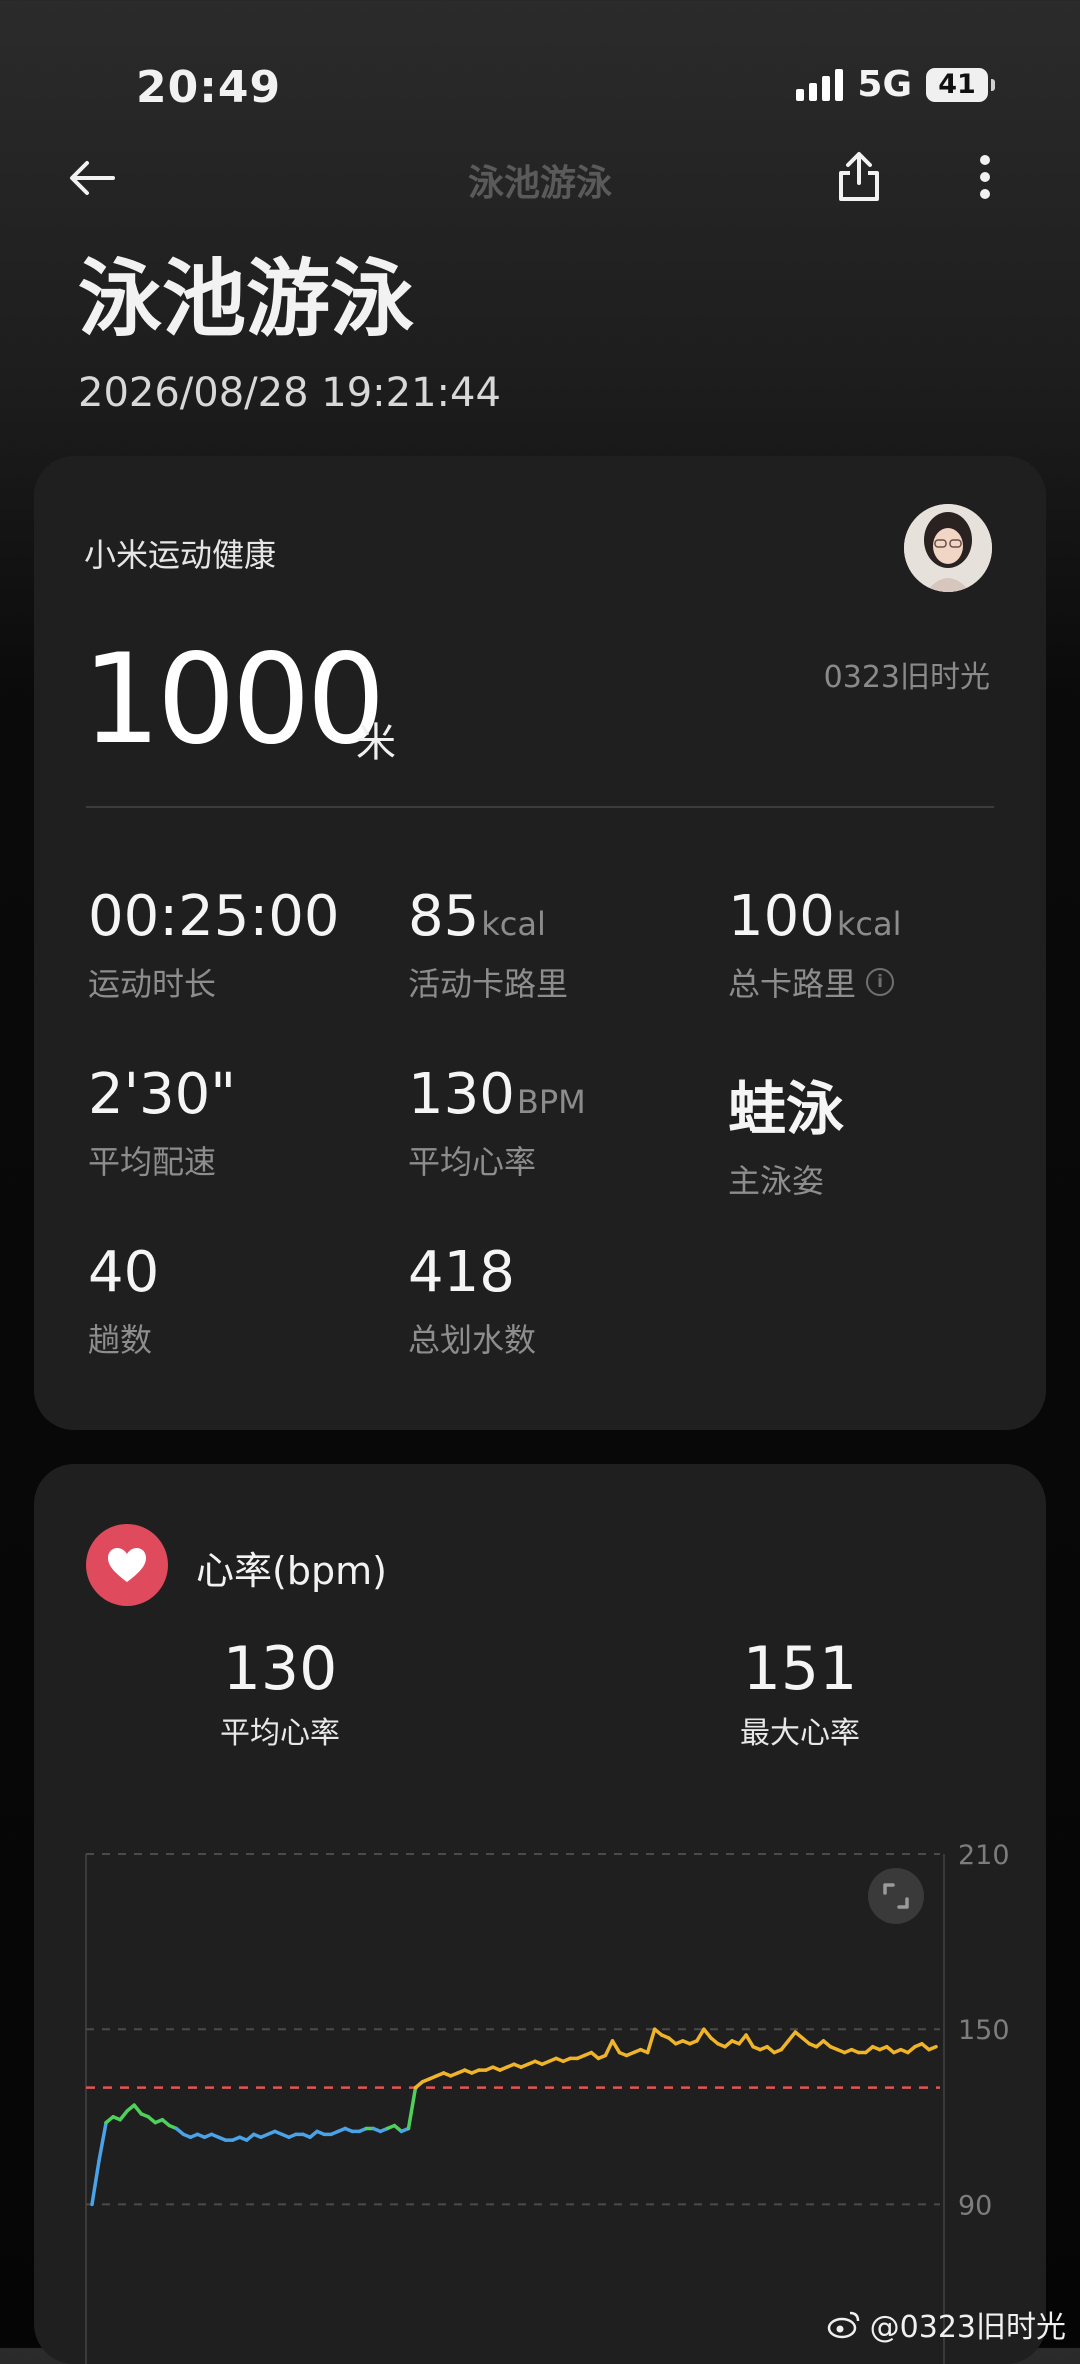 The width and height of the screenshot is (1080, 2364). What do you see at coordinates (289, 393) in the screenshot?
I see `workout-datetime: 2026/08/28 19:21:44` at bounding box center [289, 393].